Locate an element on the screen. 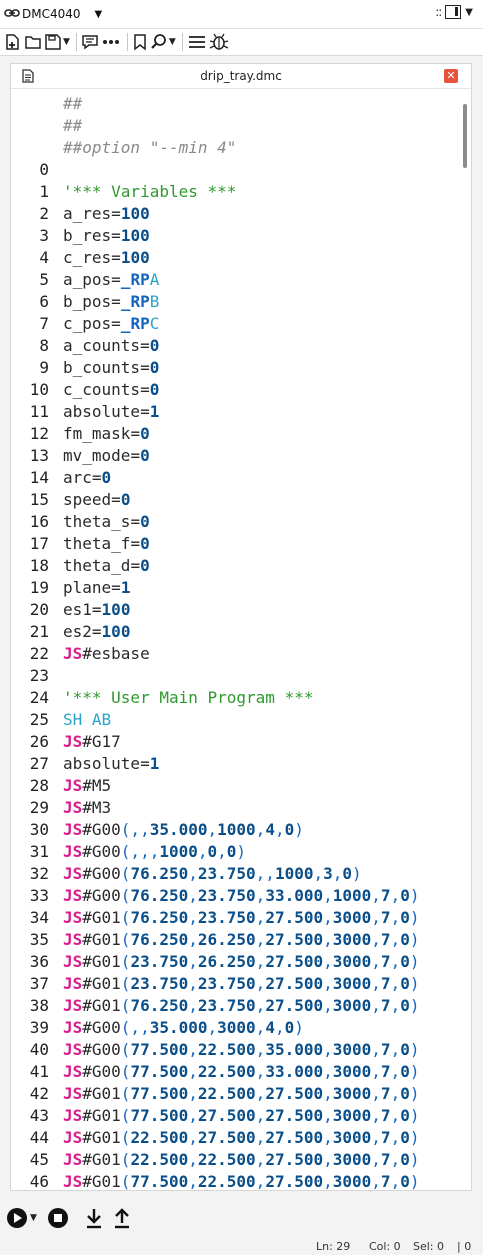  code-line: 40 JS#G00(77.500,22.500,35.000,3000,7,0) is located at coordinates (235, 1050).